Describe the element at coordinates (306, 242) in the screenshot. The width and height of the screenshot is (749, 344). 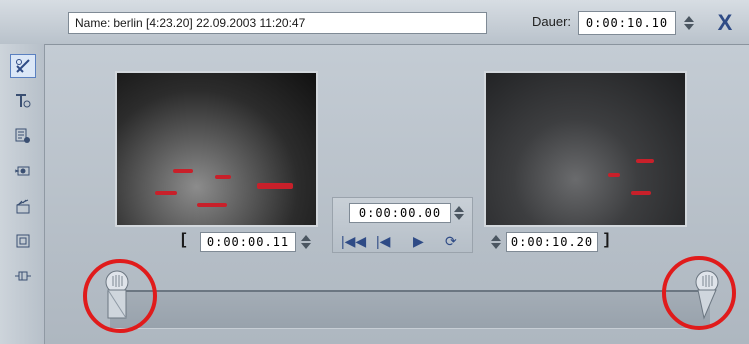
I see `in-time-stepper` at that location.